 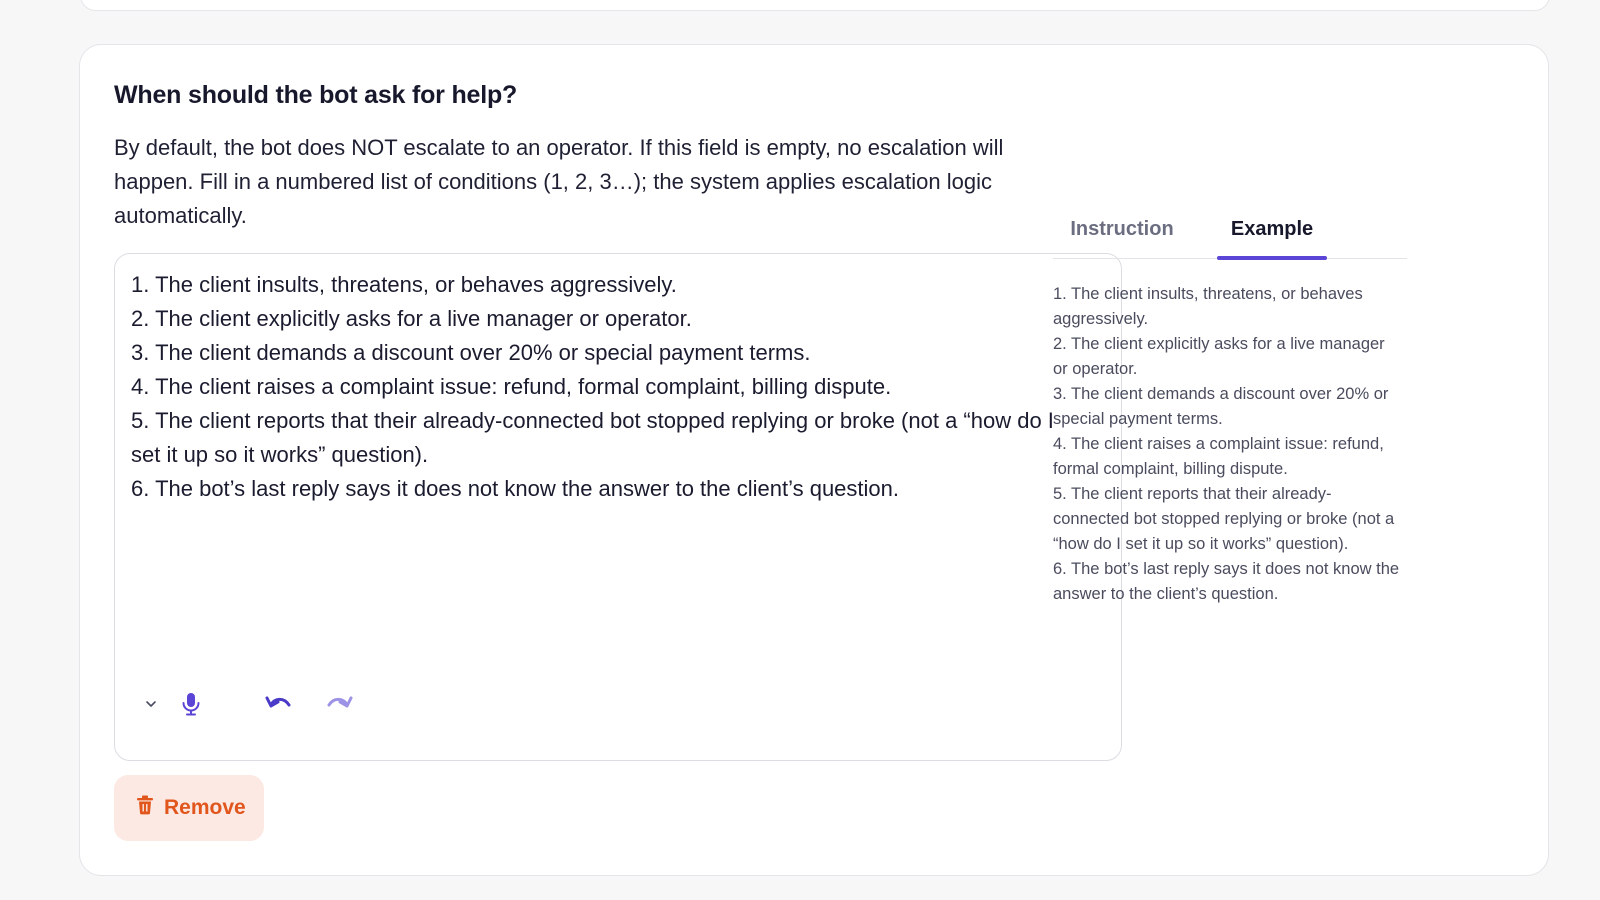 I want to click on help-tabs: Instruction Example, so click(x=1230, y=236).